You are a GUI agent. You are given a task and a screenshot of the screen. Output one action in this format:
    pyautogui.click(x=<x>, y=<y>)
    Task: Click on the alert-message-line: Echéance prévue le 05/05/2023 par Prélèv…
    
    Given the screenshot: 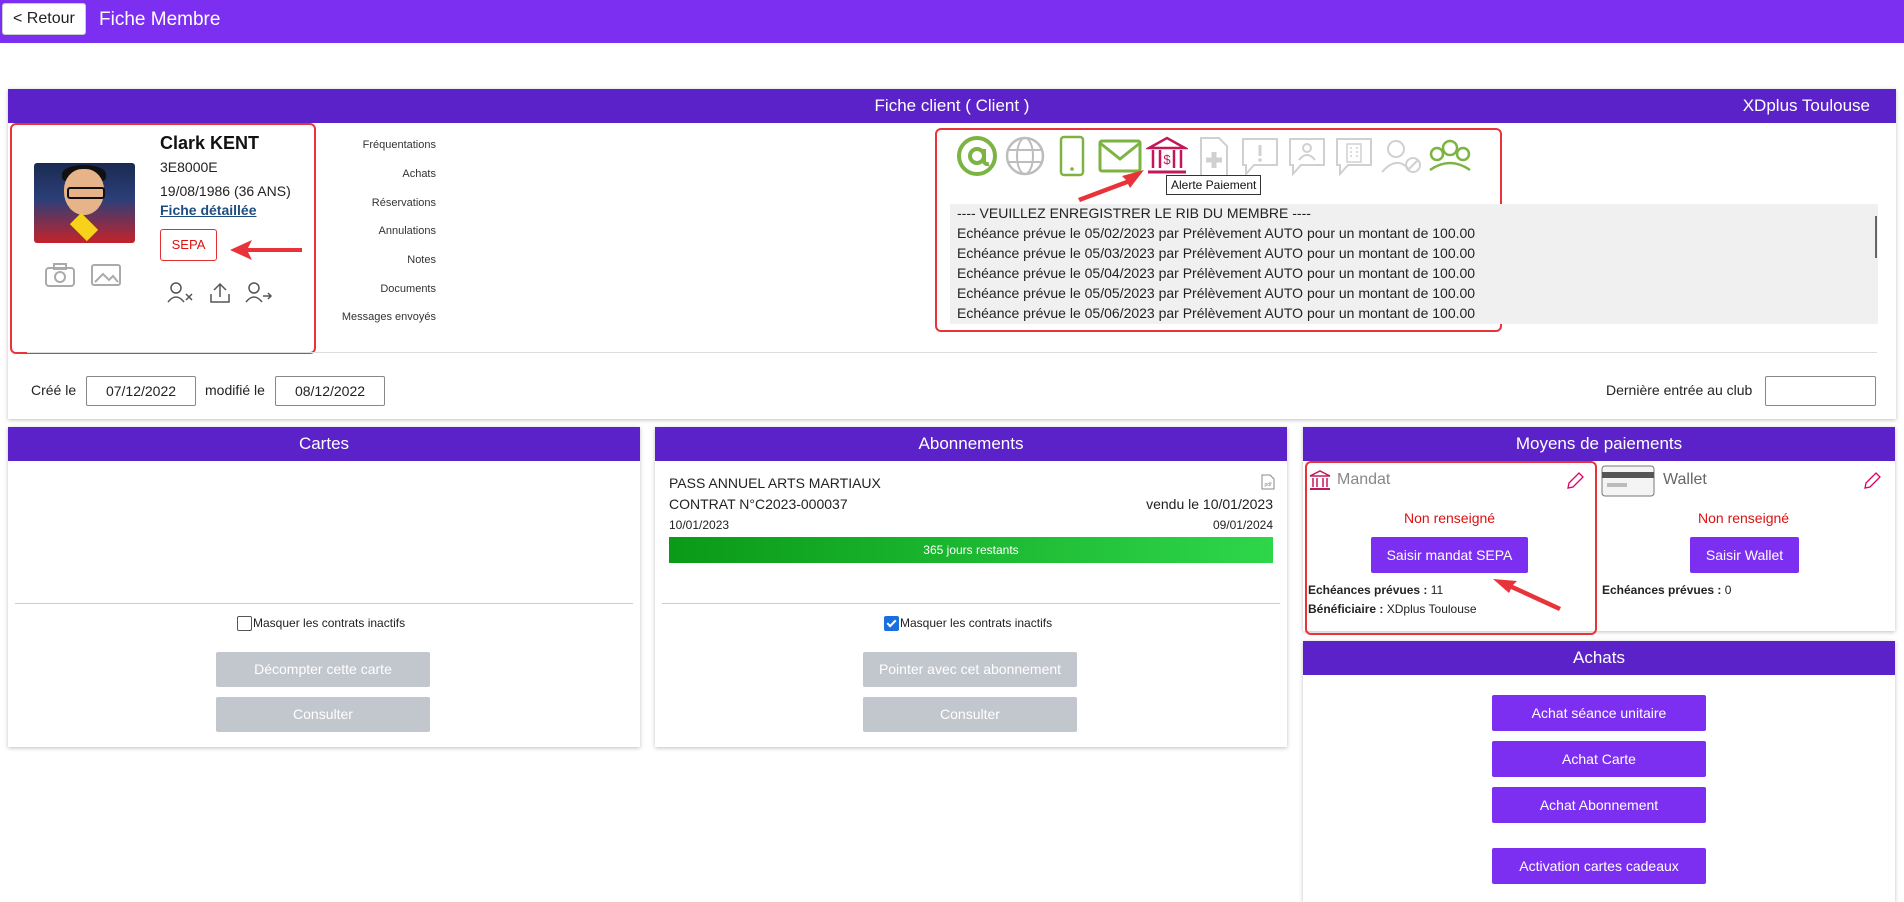 What is the action you would take?
    pyautogui.click(x=1216, y=293)
    